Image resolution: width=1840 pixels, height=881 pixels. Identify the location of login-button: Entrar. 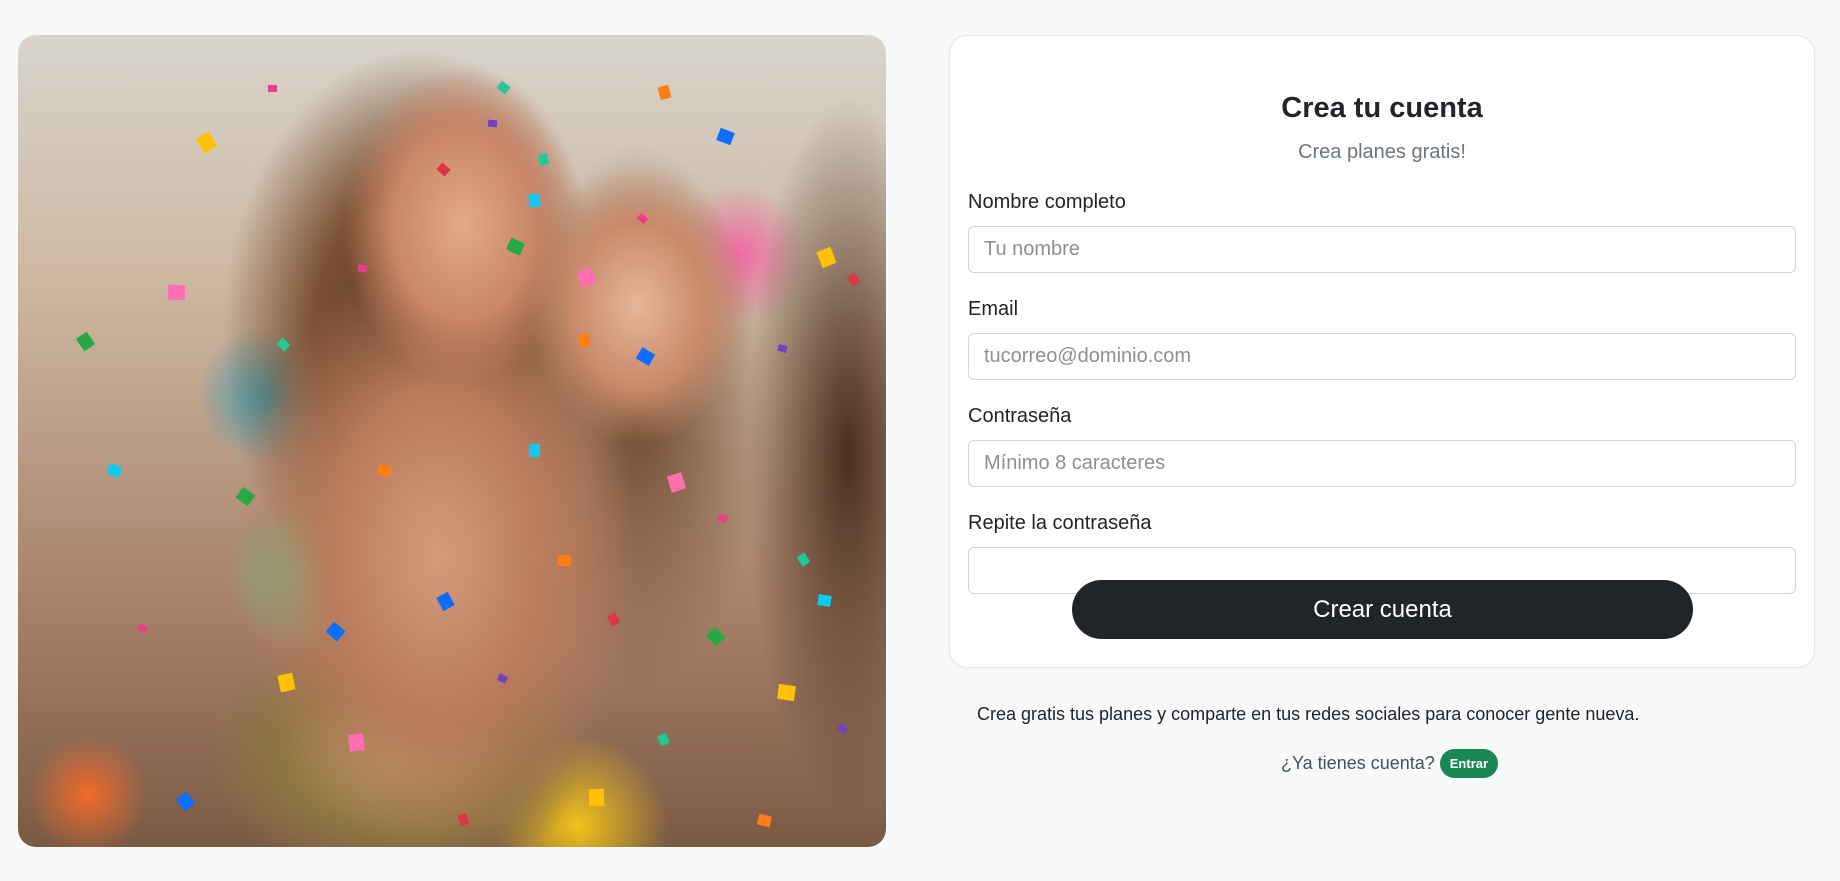
(1469, 763).